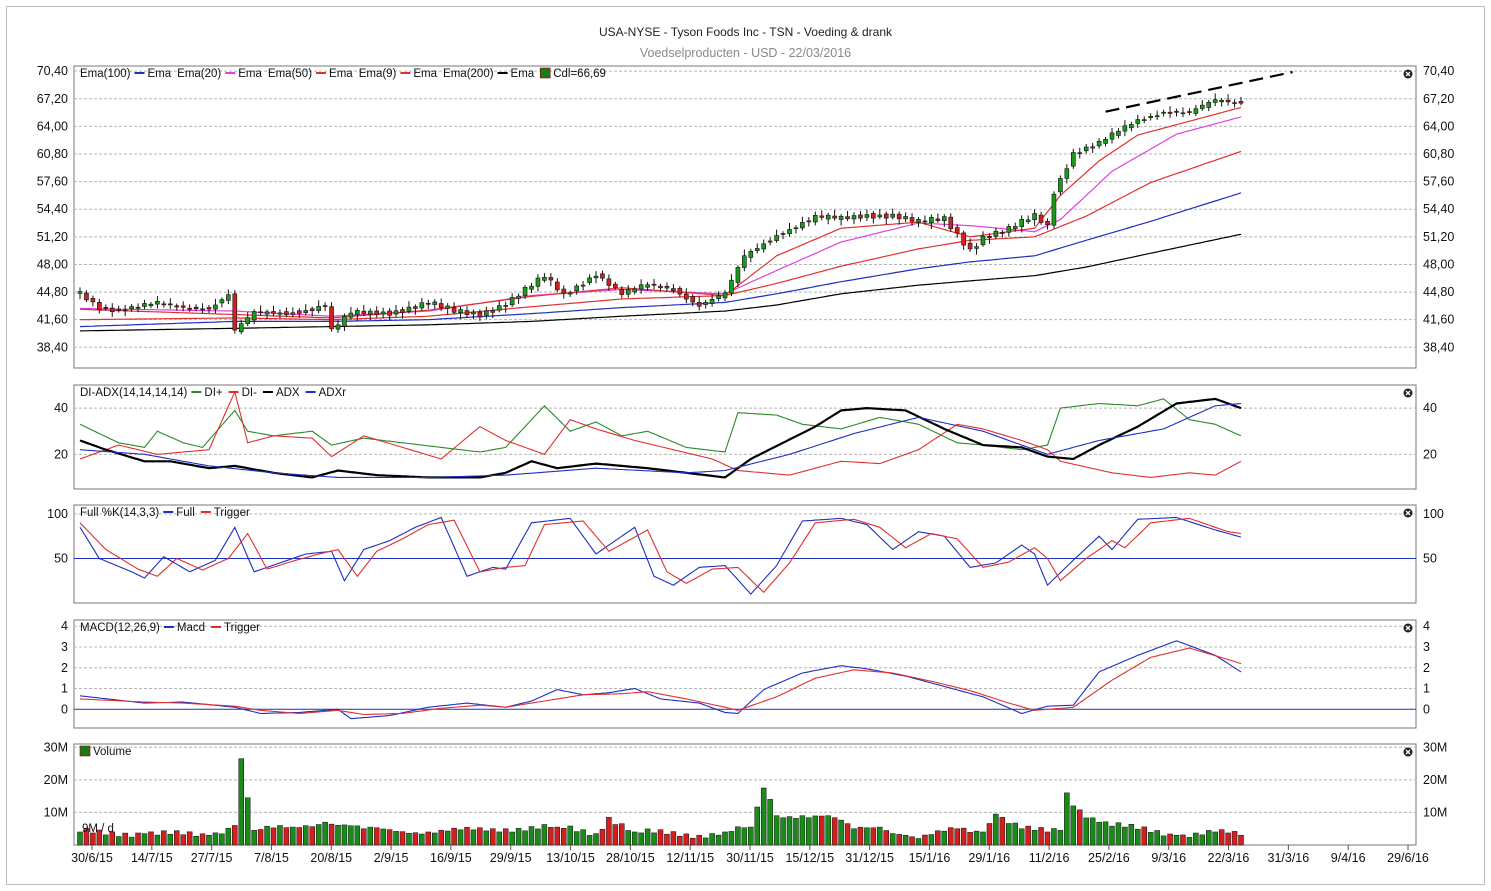 This screenshot has width=1491, height=891. Describe the element at coordinates (52, 182) in the screenshot. I see `panel-price-ytick-left: 57,60` at that location.